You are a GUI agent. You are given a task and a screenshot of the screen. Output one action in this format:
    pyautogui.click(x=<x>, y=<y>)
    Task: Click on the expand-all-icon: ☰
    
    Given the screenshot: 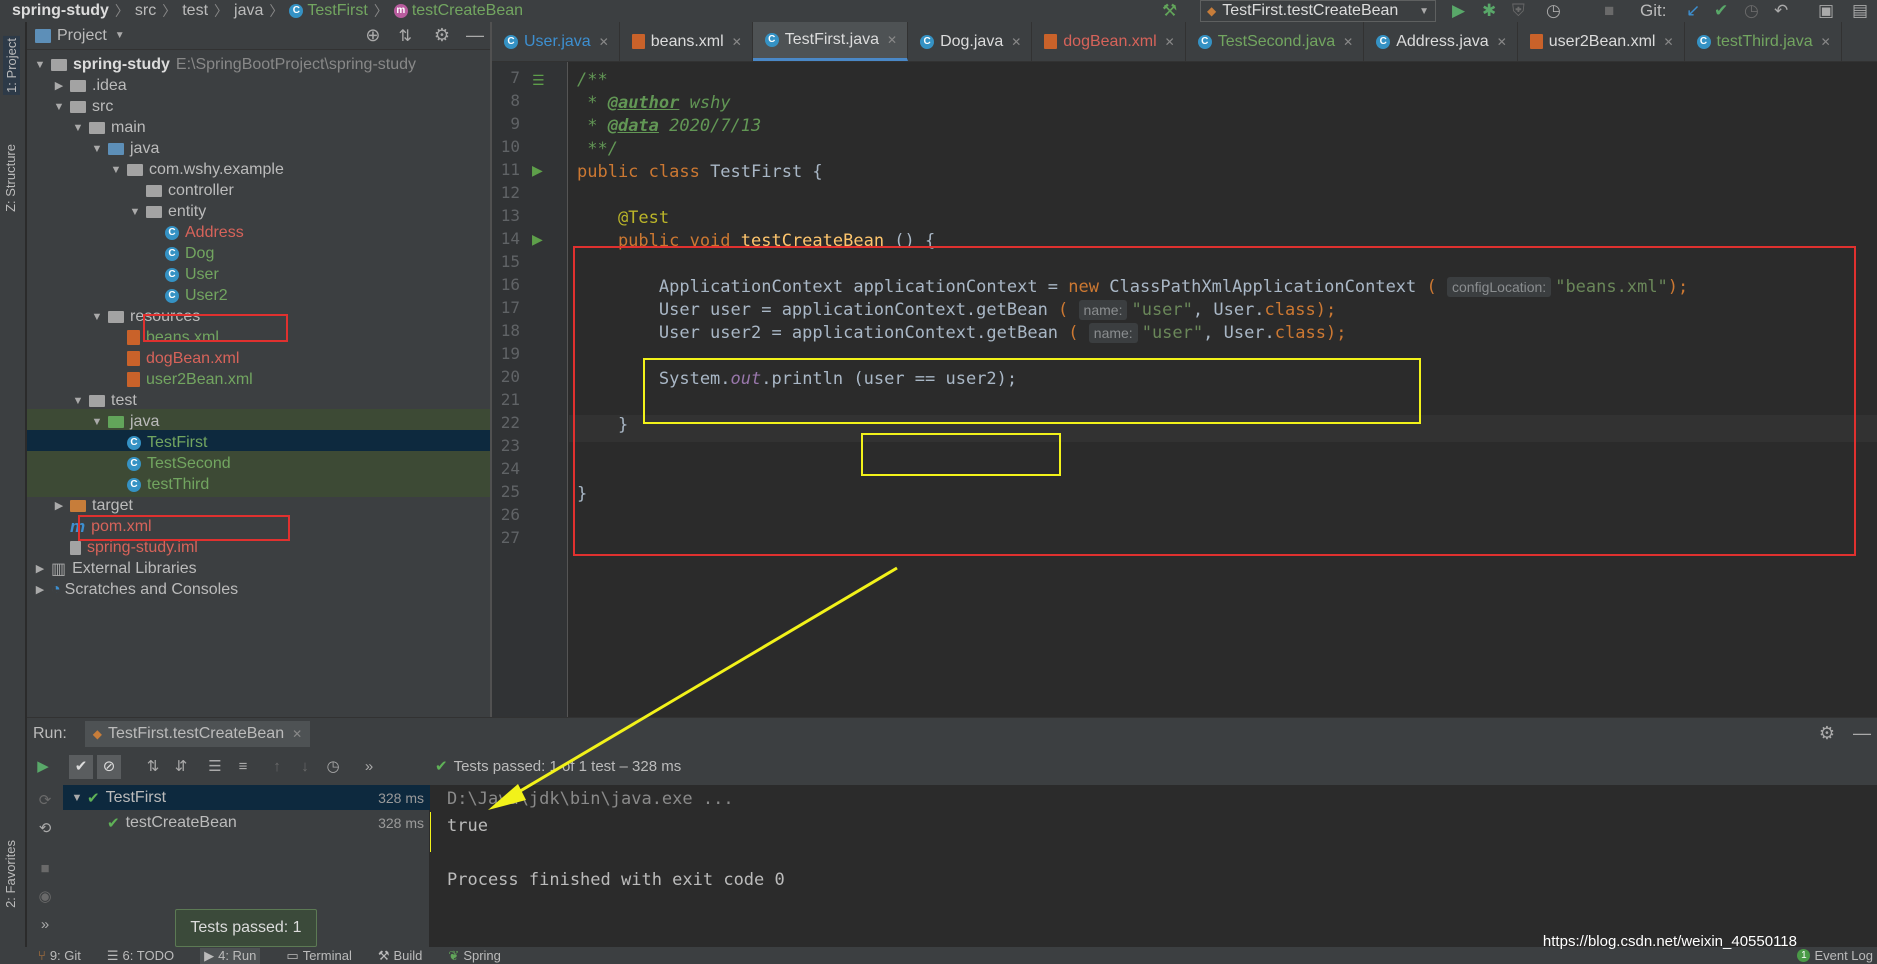 What is the action you would take?
    pyautogui.click(x=215, y=767)
    